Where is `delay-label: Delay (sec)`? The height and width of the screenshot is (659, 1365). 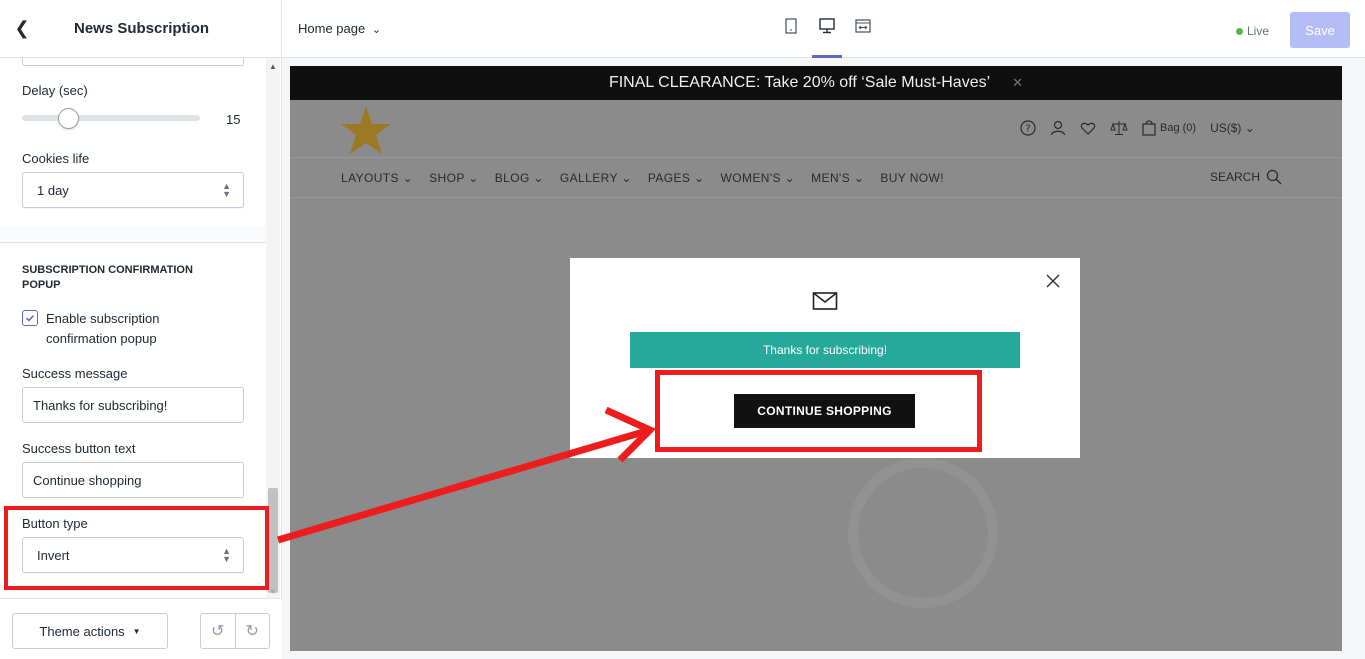
delay-label: Delay (sec) is located at coordinates (55, 90).